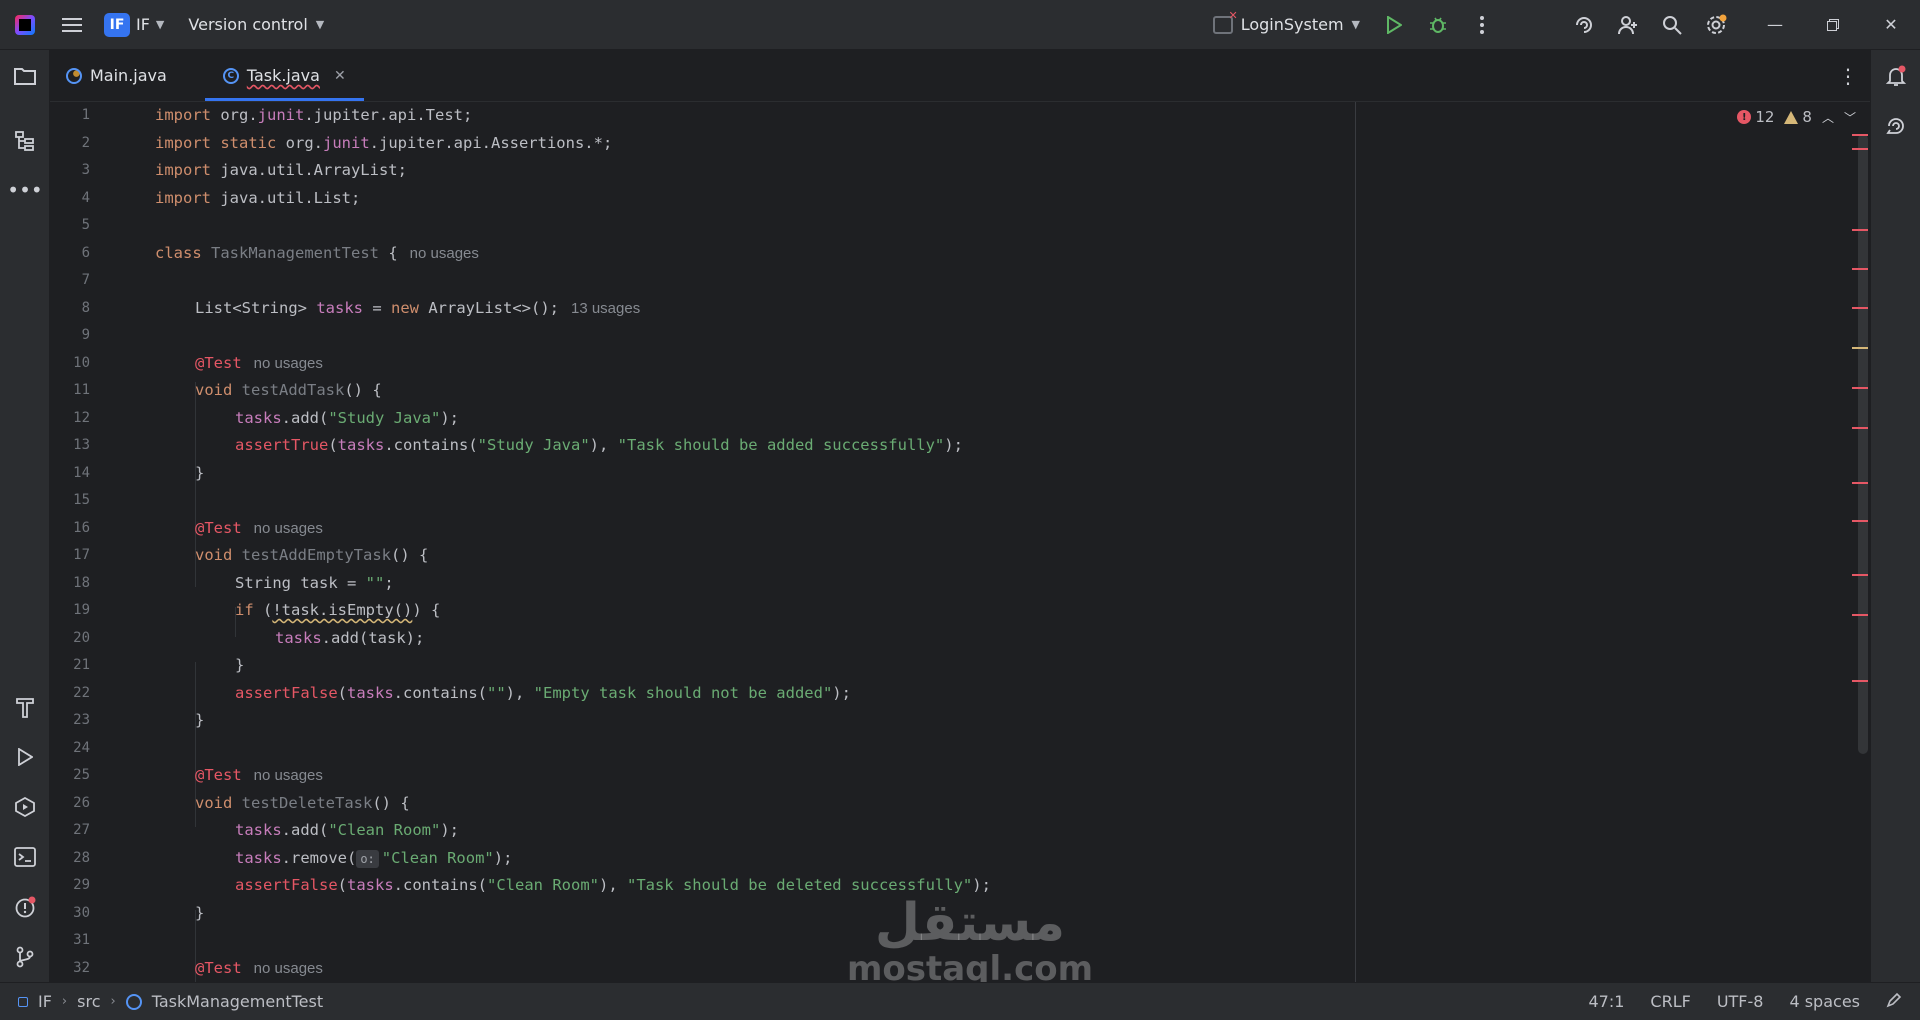 This screenshot has height=1020, width=1920. I want to click on line-number: 10, so click(81, 362).